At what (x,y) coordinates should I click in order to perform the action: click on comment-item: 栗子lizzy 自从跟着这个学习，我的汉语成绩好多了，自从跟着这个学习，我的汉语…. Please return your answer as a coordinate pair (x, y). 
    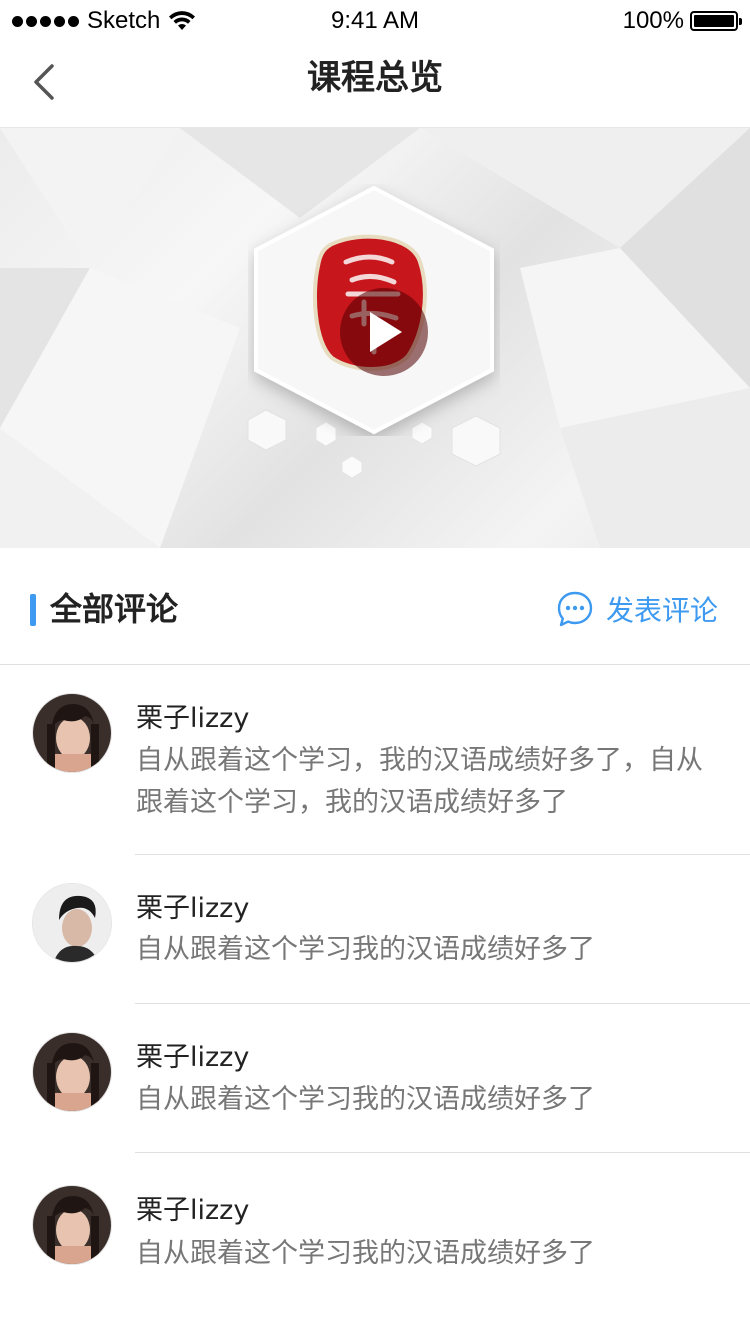
    Looking at the image, I should click on (375, 760).